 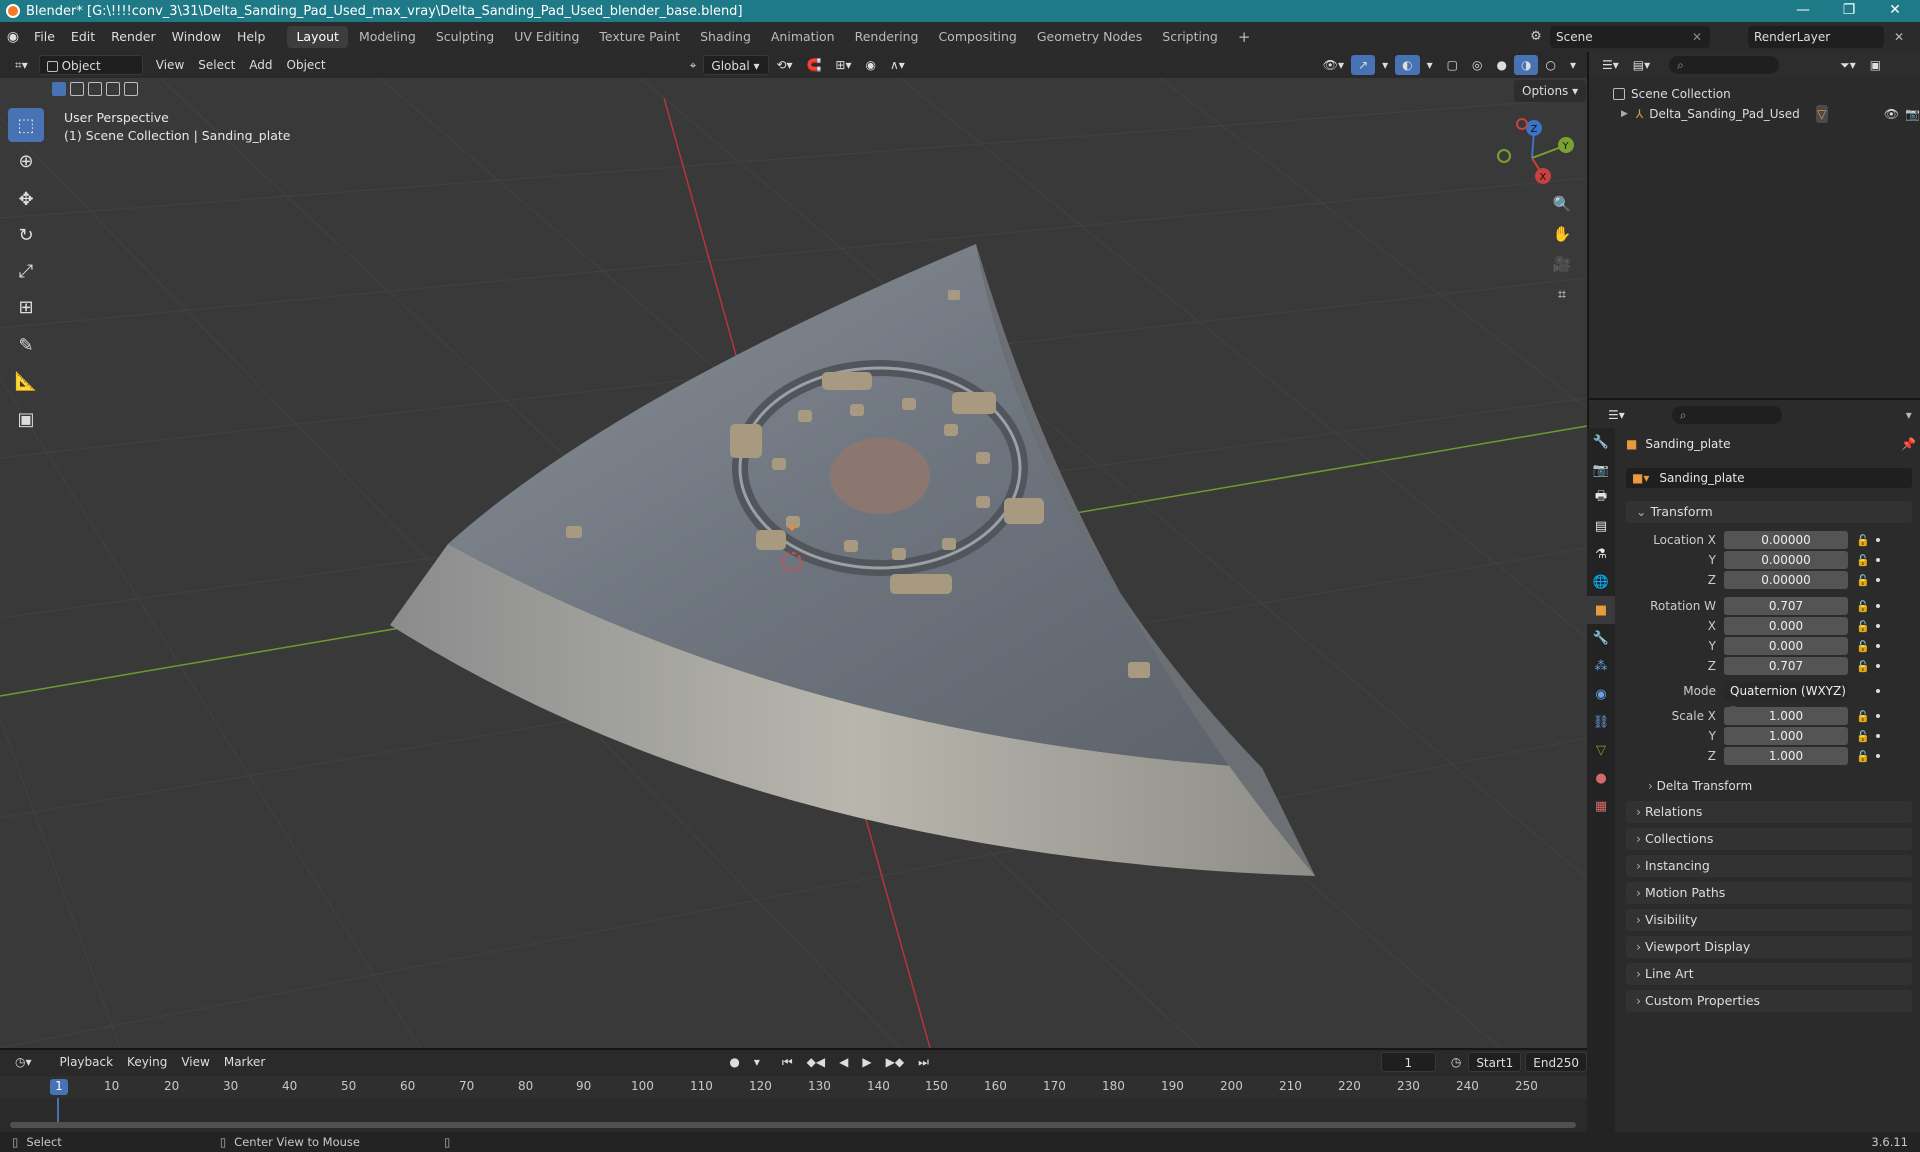 What do you see at coordinates (1601, 638) in the screenshot?
I see `modifiers-tab-icon: 🔧` at bounding box center [1601, 638].